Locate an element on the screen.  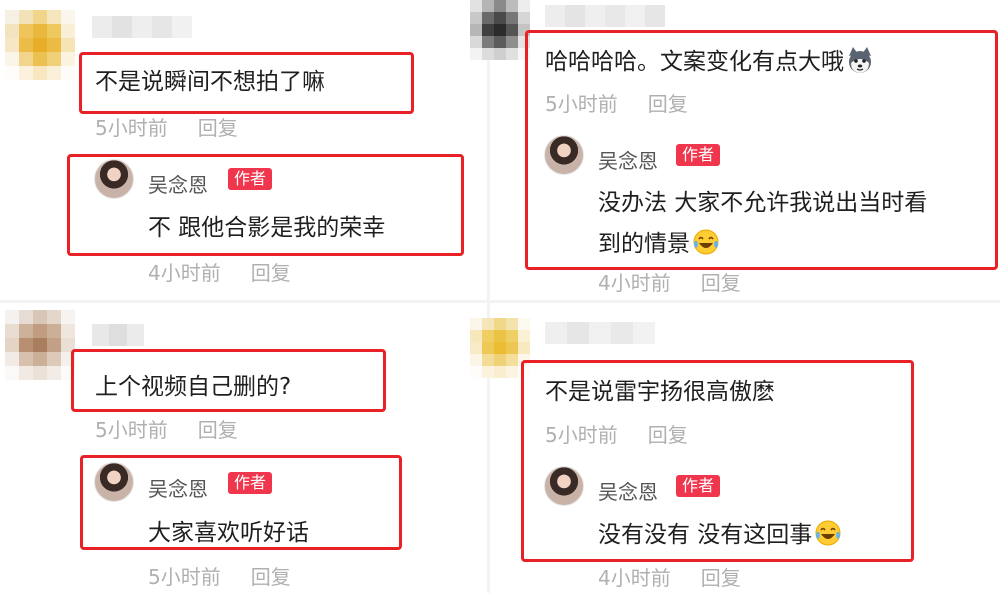
reply-timestamp: 5小时前 is located at coordinates (184, 577).